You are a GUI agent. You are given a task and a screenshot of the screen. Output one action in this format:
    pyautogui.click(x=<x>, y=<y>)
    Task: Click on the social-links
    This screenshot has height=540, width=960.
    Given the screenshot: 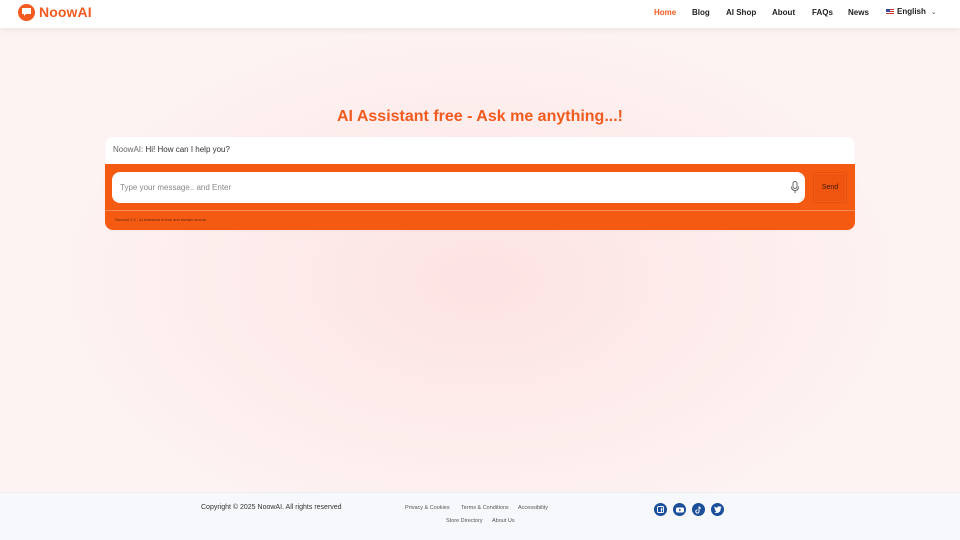 What is the action you would take?
    pyautogui.click(x=692, y=509)
    